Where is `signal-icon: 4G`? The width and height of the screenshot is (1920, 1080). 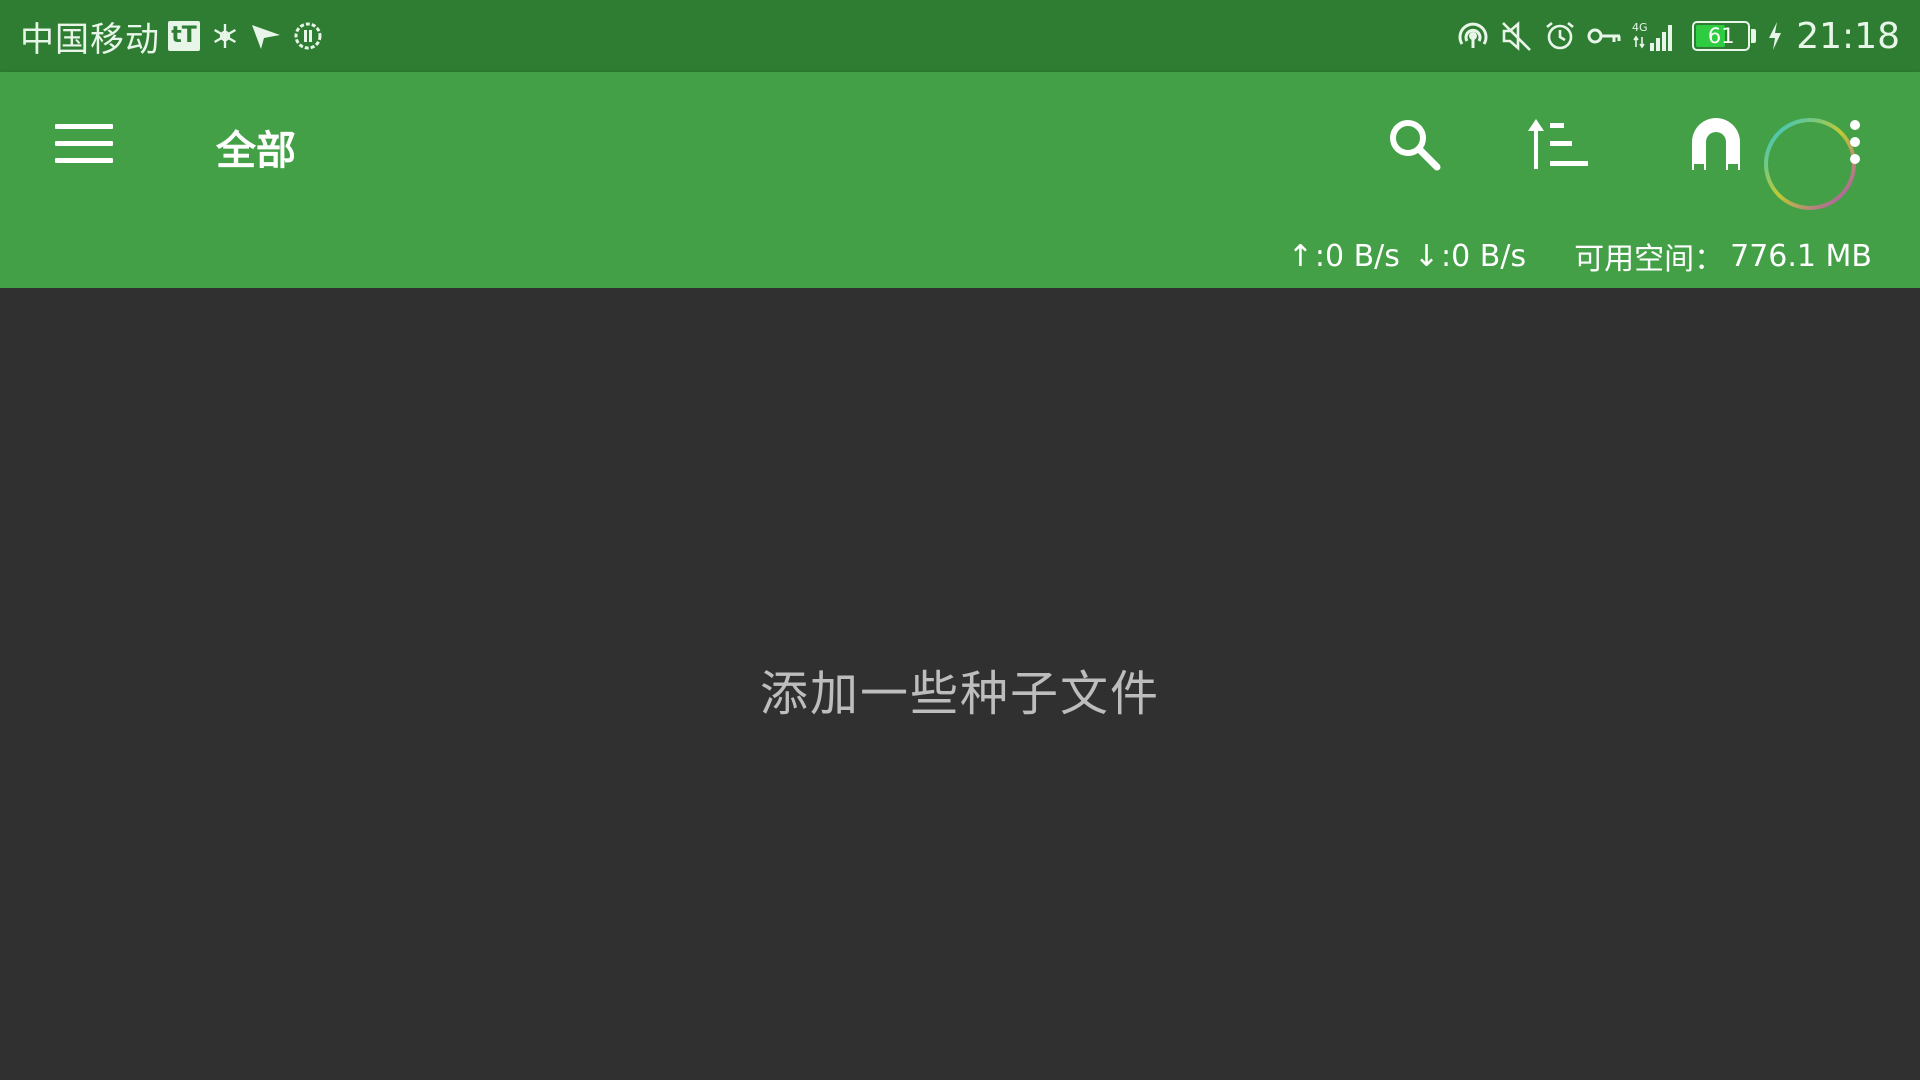 signal-icon: 4G is located at coordinates (1655, 36).